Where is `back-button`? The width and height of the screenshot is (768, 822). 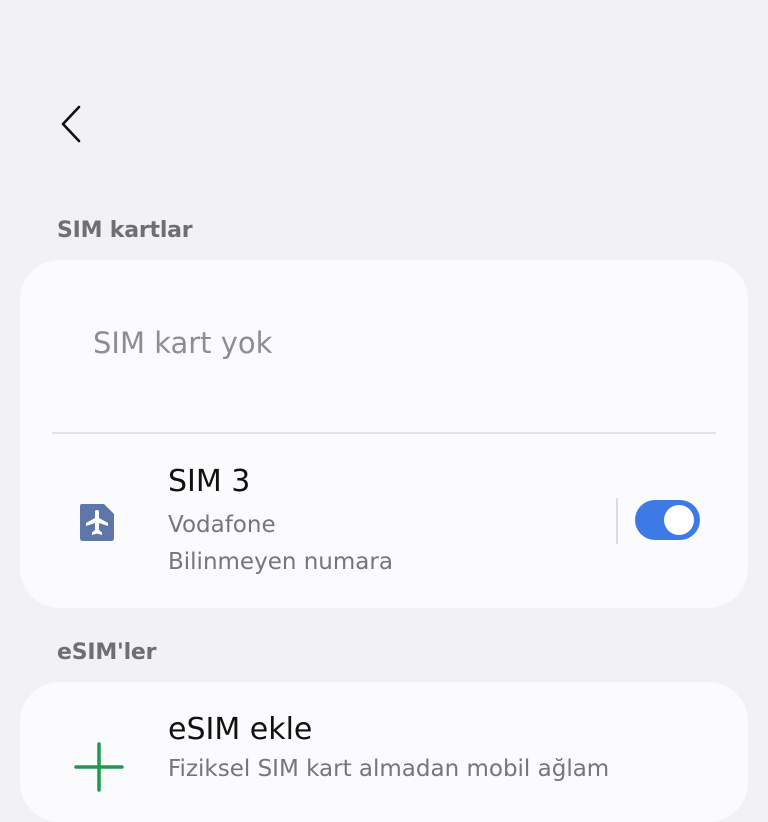 back-button is located at coordinates (71, 124).